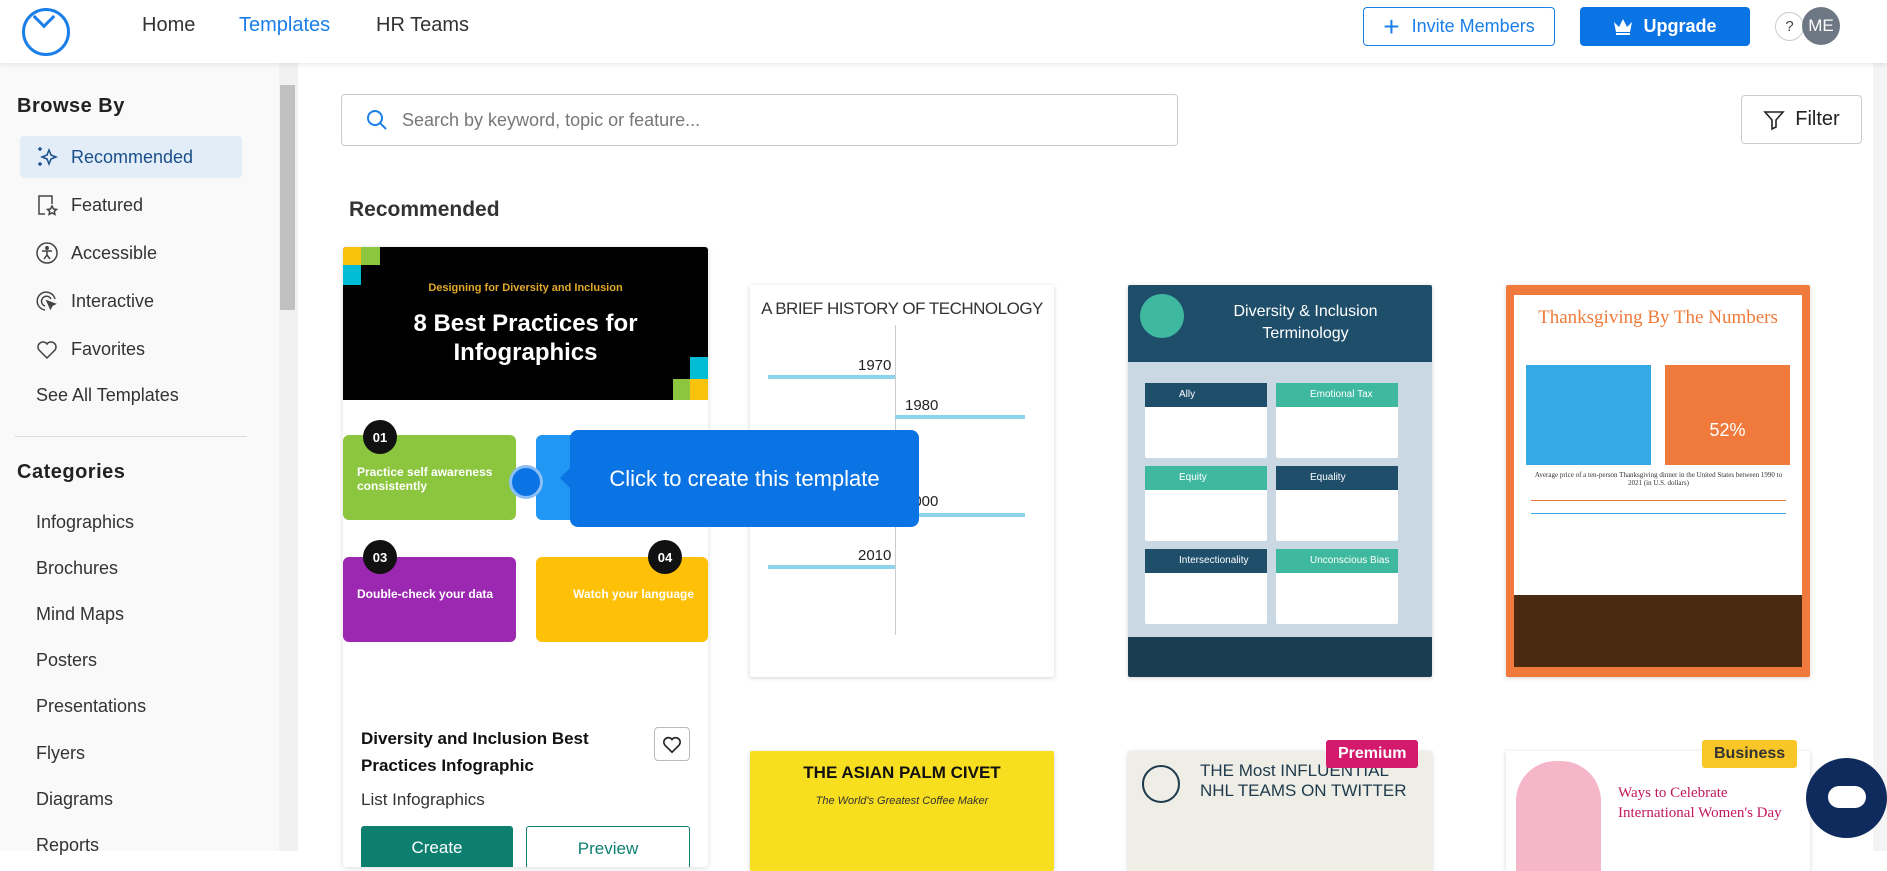  Describe the element at coordinates (902, 801) in the screenshot. I see `template-thumb-subtitle: The World's Greatest Coffee Maker` at that location.